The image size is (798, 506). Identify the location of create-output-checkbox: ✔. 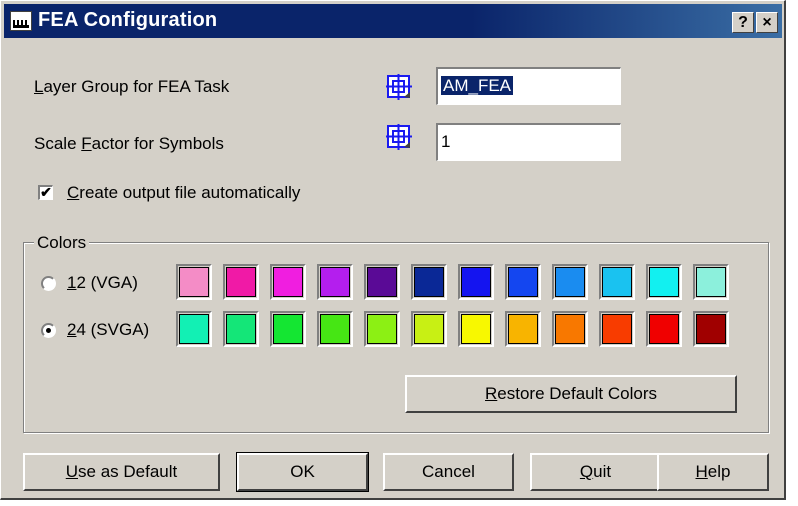
(45, 192).